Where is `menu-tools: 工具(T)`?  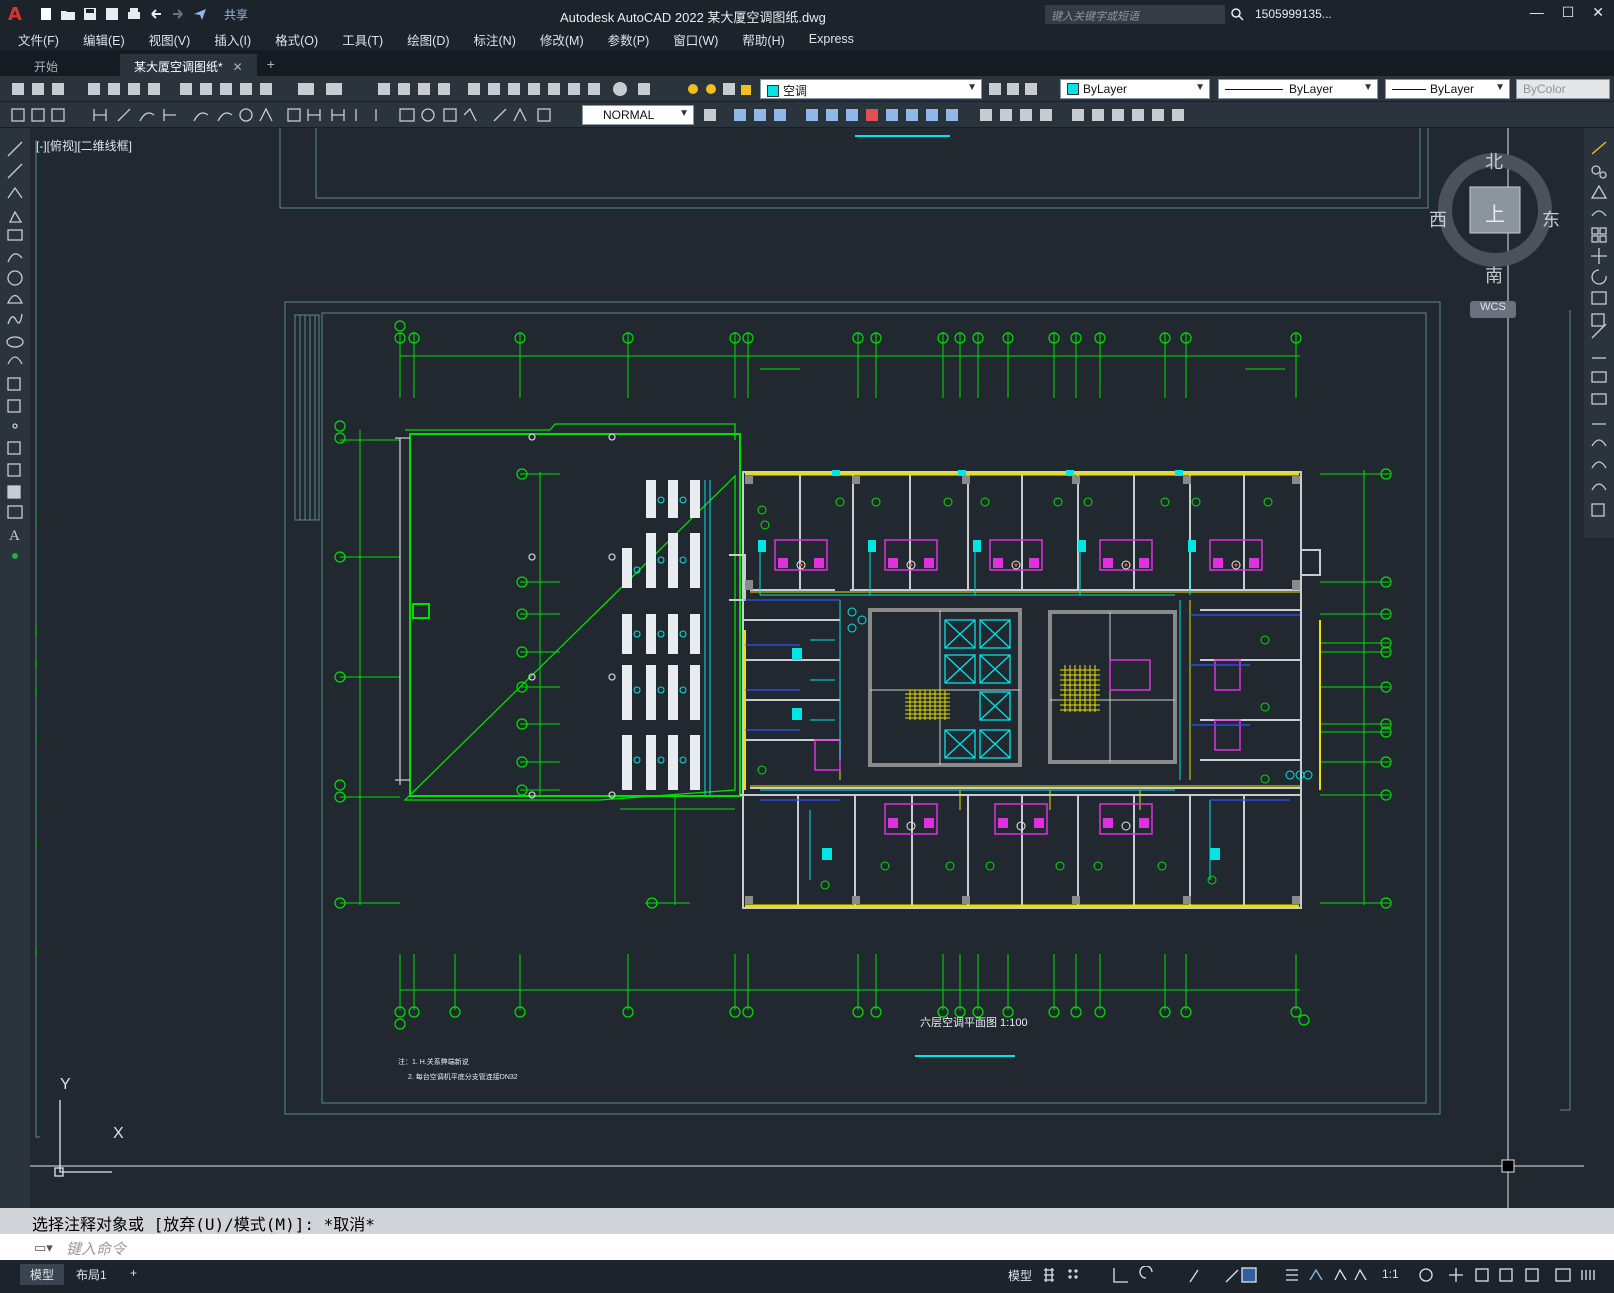 menu-tools: 工具(T) is located at coordinates (362, 39).